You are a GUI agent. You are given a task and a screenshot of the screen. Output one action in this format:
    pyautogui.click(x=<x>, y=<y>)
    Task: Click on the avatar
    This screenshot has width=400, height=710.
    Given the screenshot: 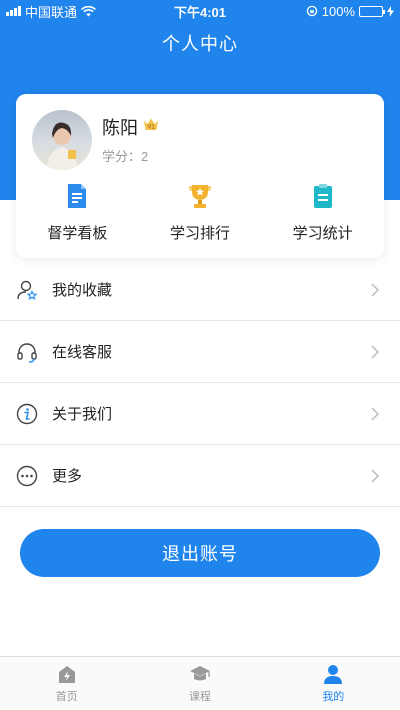 What is the action you would take?
    pyautogui.click(x=62, y=140)
    